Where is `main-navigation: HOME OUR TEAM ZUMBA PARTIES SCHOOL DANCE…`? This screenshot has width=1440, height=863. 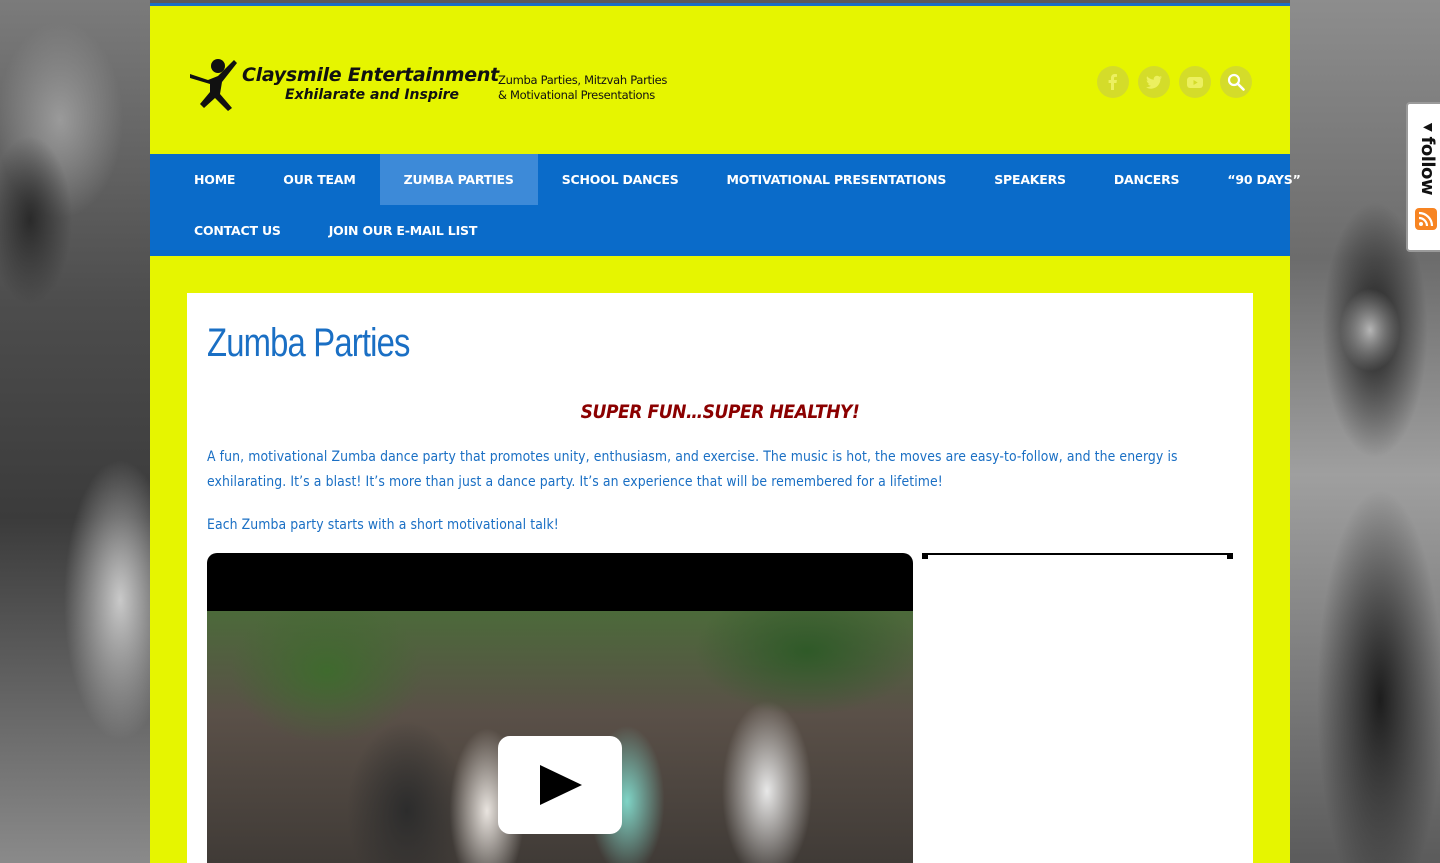 main-navigation: HOME OUR TEAM ZUMBA PARTIES SCHOOL DANCE… is located at coordinates (725, 205).